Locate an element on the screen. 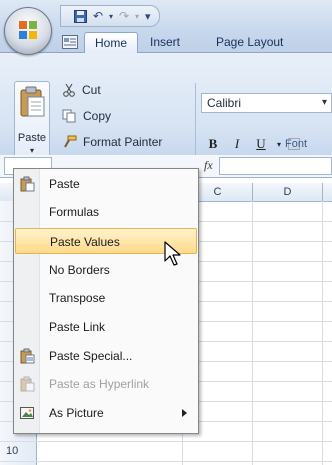  menu-item-paste-as-hyperlink: Paste as Hyperlink is located at coordinates (106, 384).